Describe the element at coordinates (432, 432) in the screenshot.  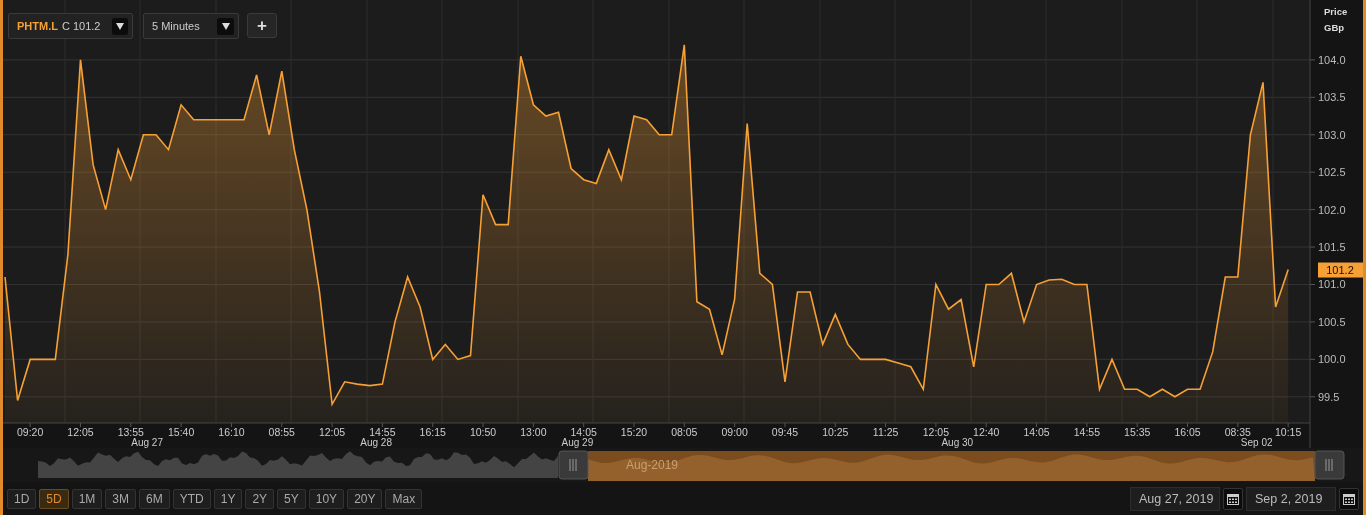
I see `axis-label: 16:15` at that location.